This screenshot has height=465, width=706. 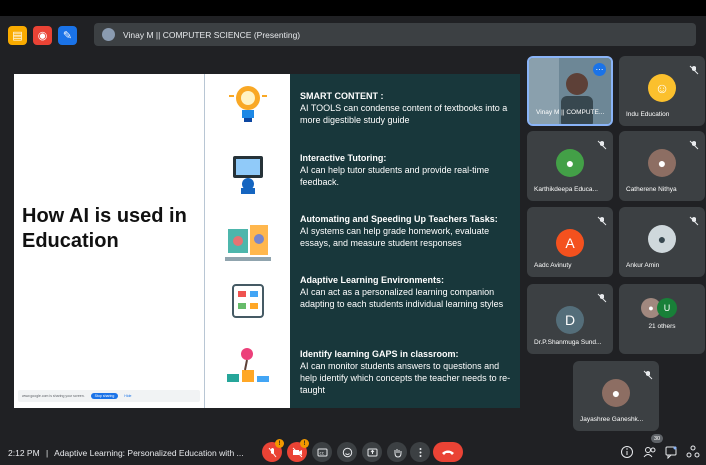 I want to click on participant-tile: ☺ Indu Education, so click(x=662, y=91).